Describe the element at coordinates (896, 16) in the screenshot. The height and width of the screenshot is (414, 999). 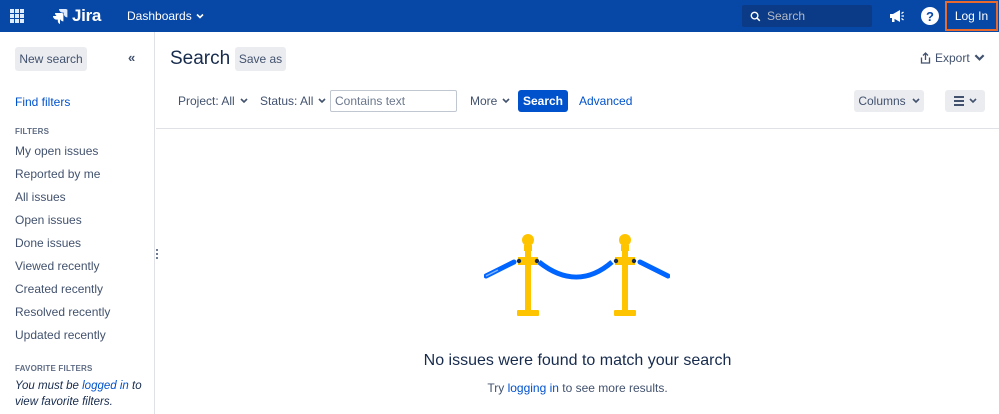
I see `megaphone-icon` at that location.